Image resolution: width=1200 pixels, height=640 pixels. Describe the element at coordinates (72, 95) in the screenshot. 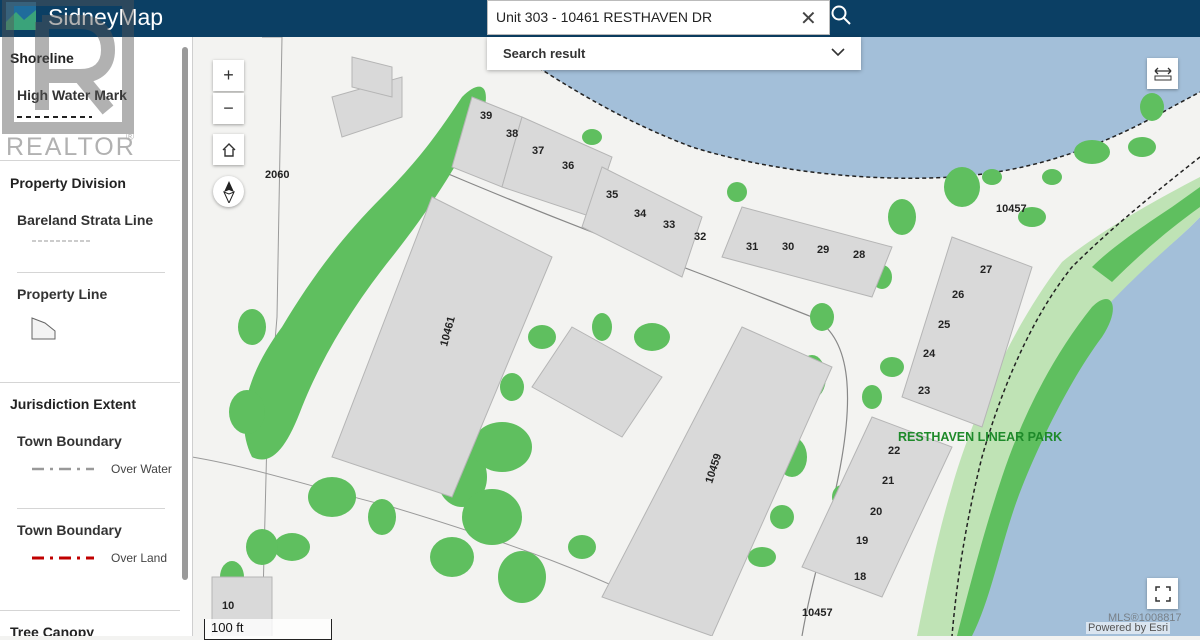

I see `legend-item-high-water-mark: High Water Mark` at that location.